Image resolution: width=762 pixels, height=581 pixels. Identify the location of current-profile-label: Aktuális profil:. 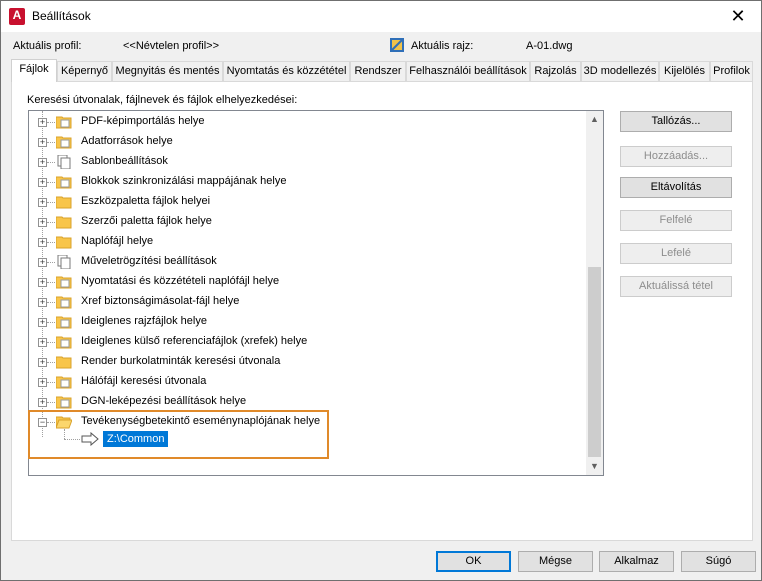
(47, 46).